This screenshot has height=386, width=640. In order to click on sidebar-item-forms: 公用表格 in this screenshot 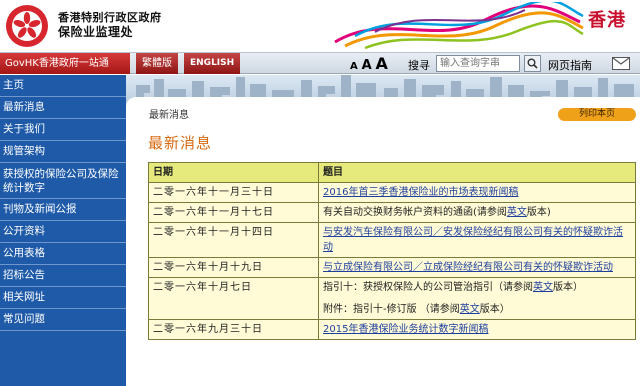, I will do `click(63, 254)`.